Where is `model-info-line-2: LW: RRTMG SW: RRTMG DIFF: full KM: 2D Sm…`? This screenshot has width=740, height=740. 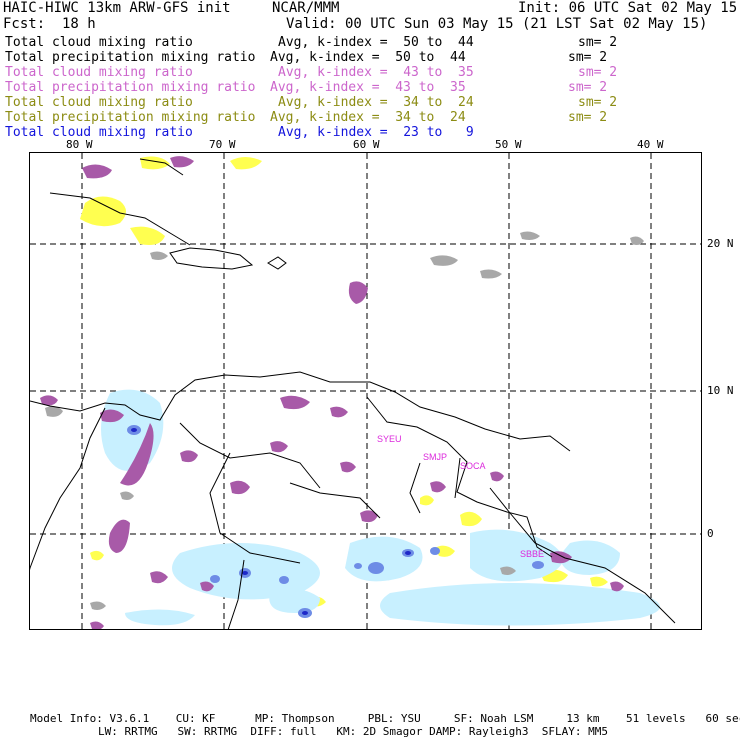 model-info-line-2: LW: RRTMG SW: RRTMG DIFF: full KM: 2D Sm… is located at coordinates (353, 731).